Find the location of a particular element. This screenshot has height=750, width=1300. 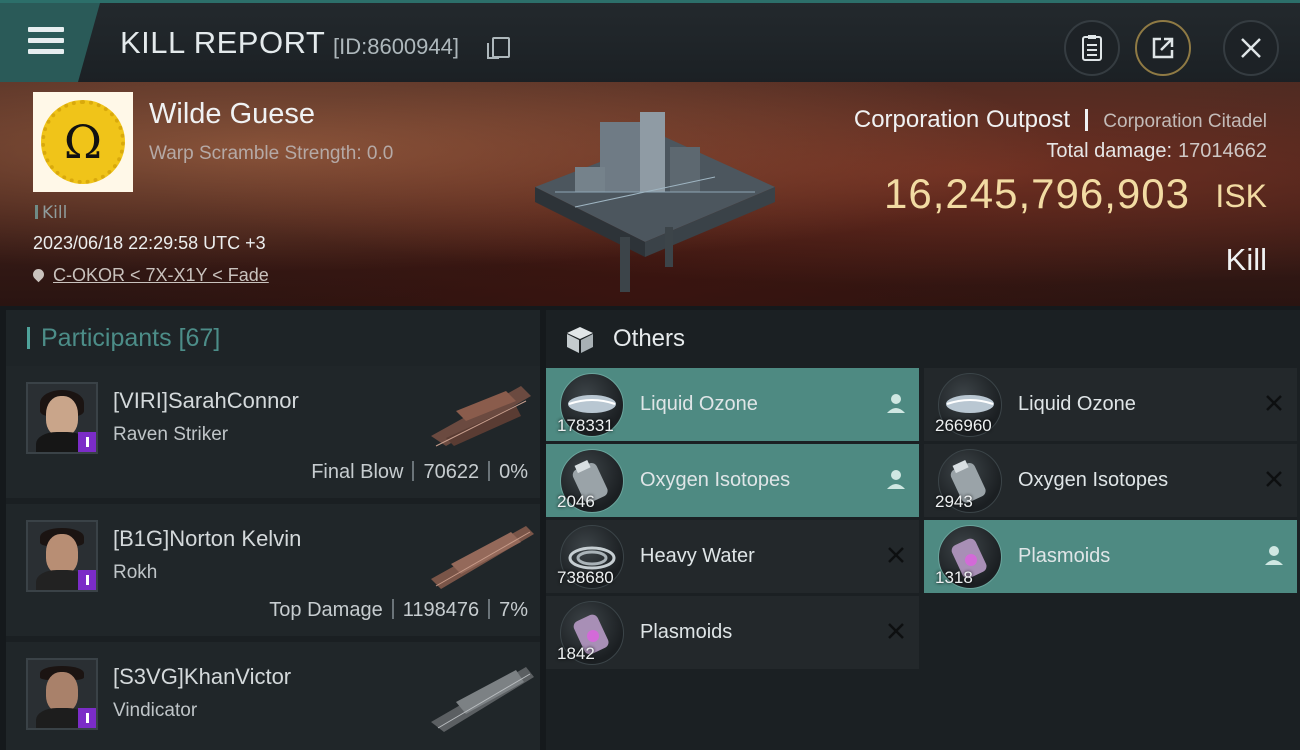

participant-stats: Final Blow 70622 0% is located at coordinates (419, 472).